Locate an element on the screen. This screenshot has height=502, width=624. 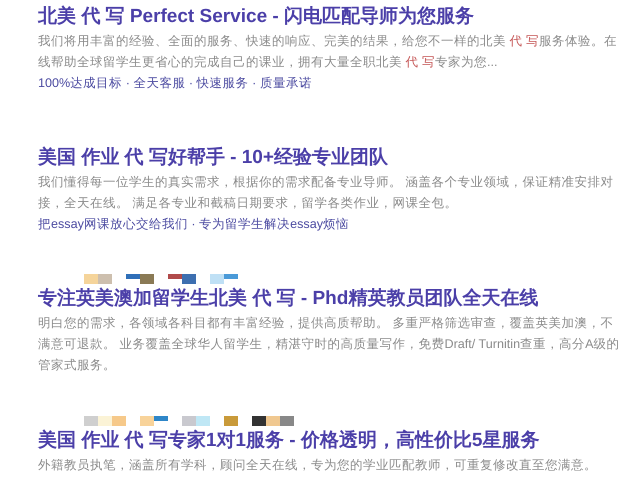
sitelinks: 100%达成目标 · 全天客服 · 快速服务 · 质量承诺 is located at coordinates (175, 83).